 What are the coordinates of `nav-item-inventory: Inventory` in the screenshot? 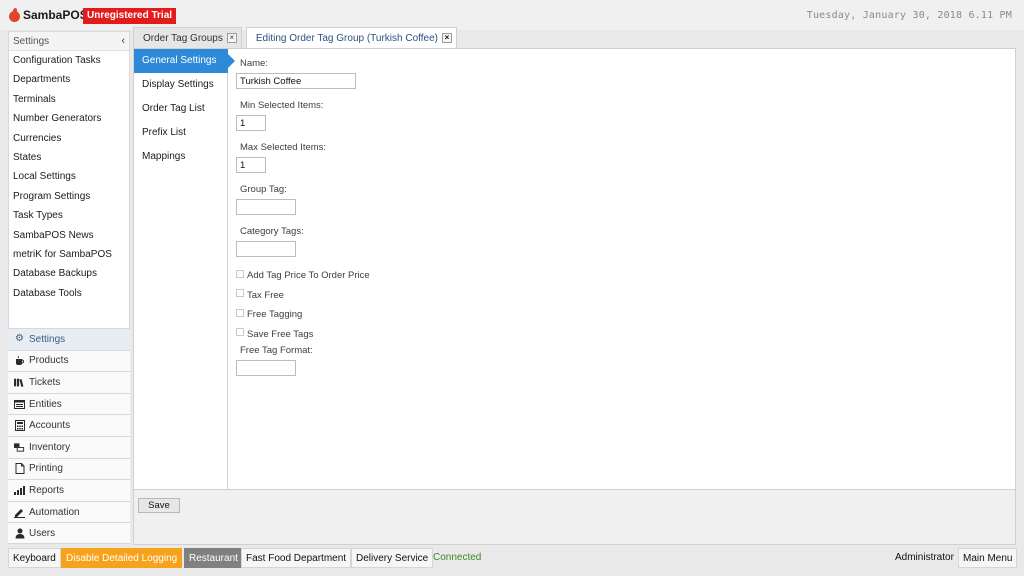 It's located at (69, 446).